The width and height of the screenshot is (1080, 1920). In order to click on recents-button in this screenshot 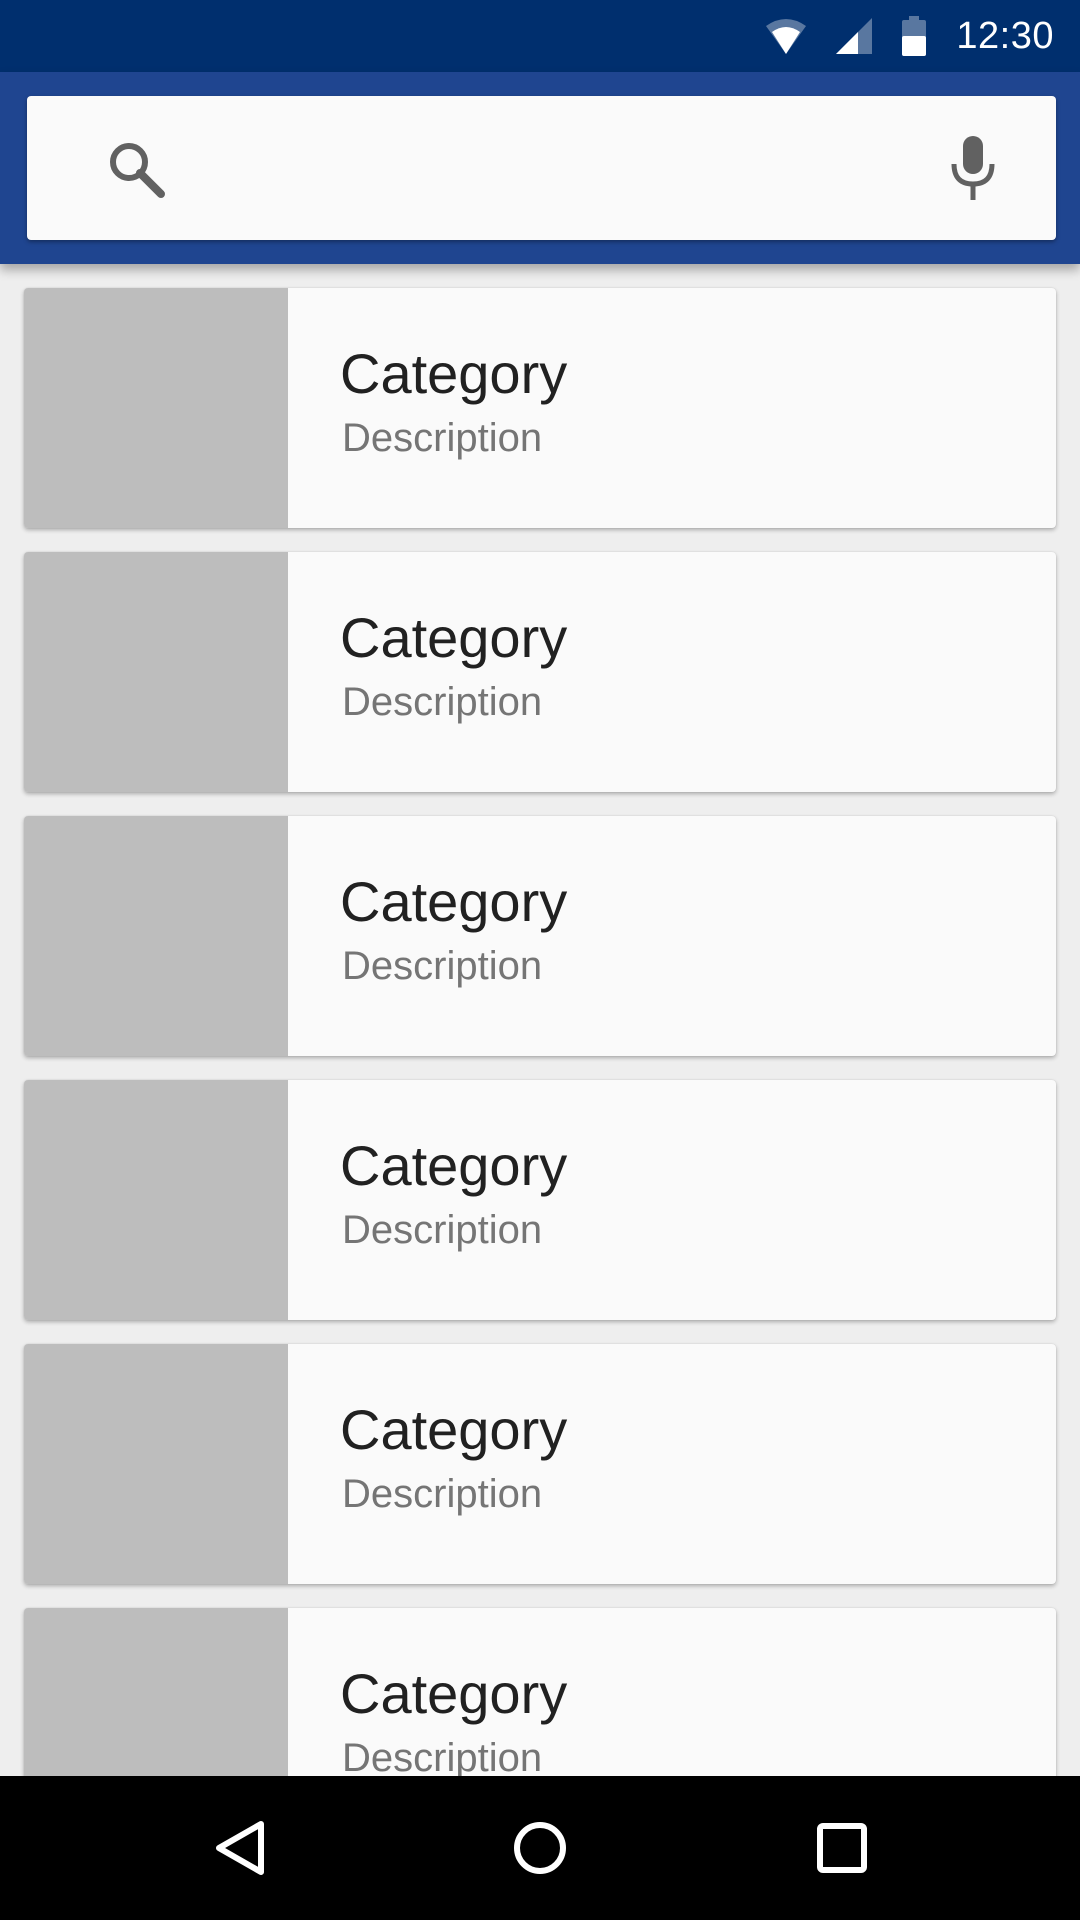, I will do `click(842, 1848)`.